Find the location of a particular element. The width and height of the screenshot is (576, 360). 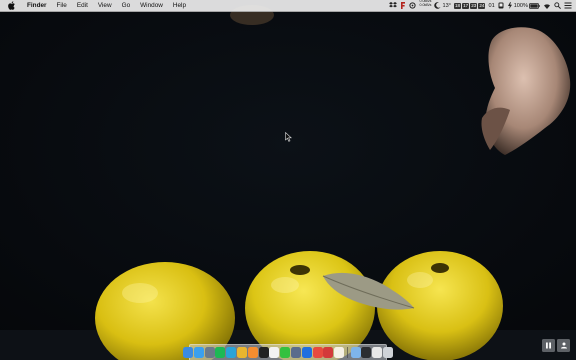

mail-icon is located at coordinates (317, 352).